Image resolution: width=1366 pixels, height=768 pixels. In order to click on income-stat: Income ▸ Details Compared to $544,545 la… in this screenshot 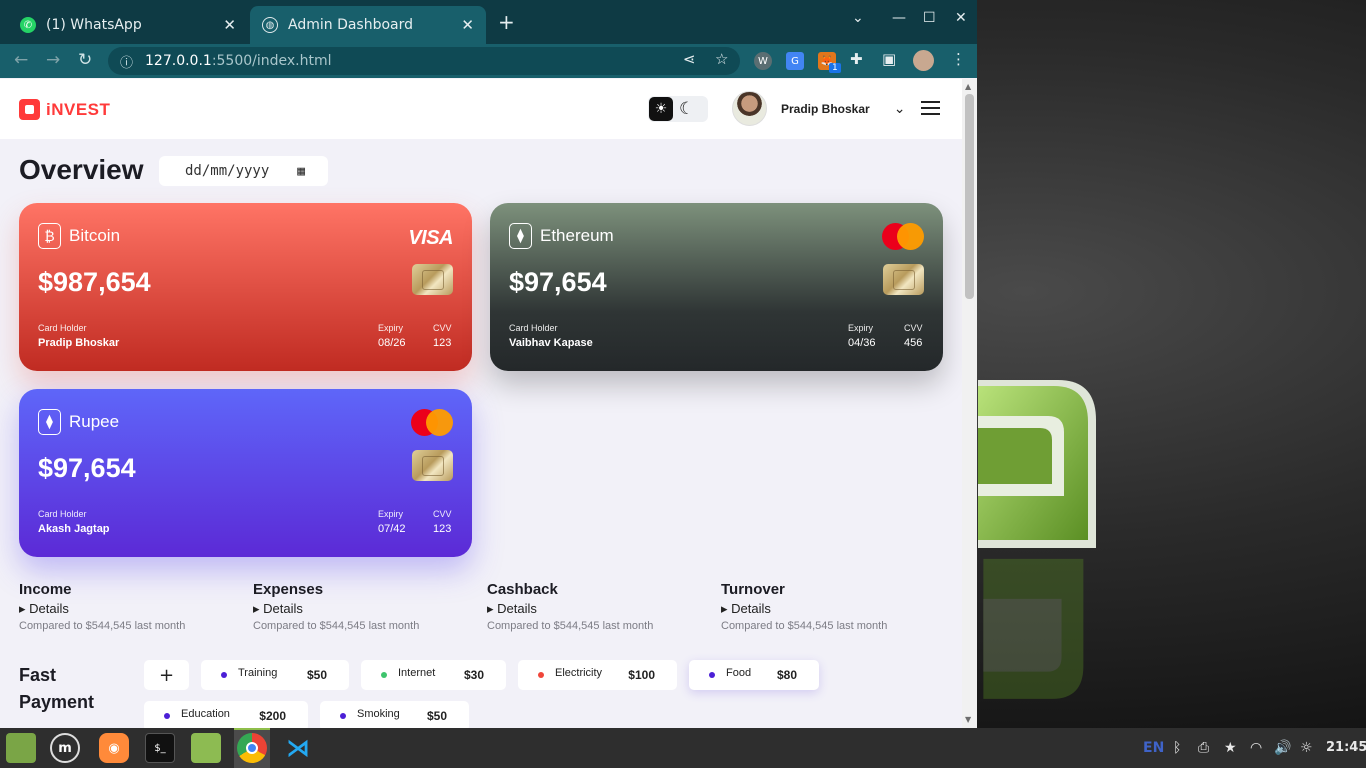, I will do `click(129, 606)`.